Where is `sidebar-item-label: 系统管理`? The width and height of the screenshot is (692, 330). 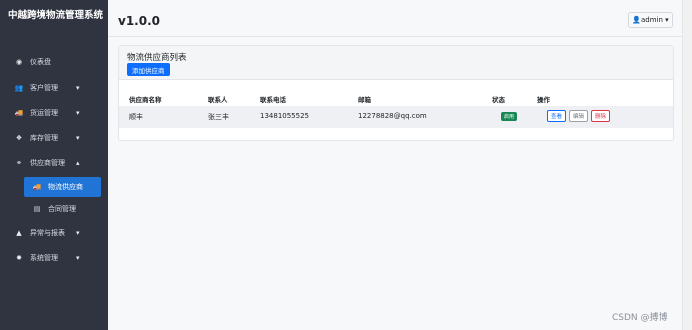 sidebar-item-label: 系统管理 is located at coordinates (44, 258).